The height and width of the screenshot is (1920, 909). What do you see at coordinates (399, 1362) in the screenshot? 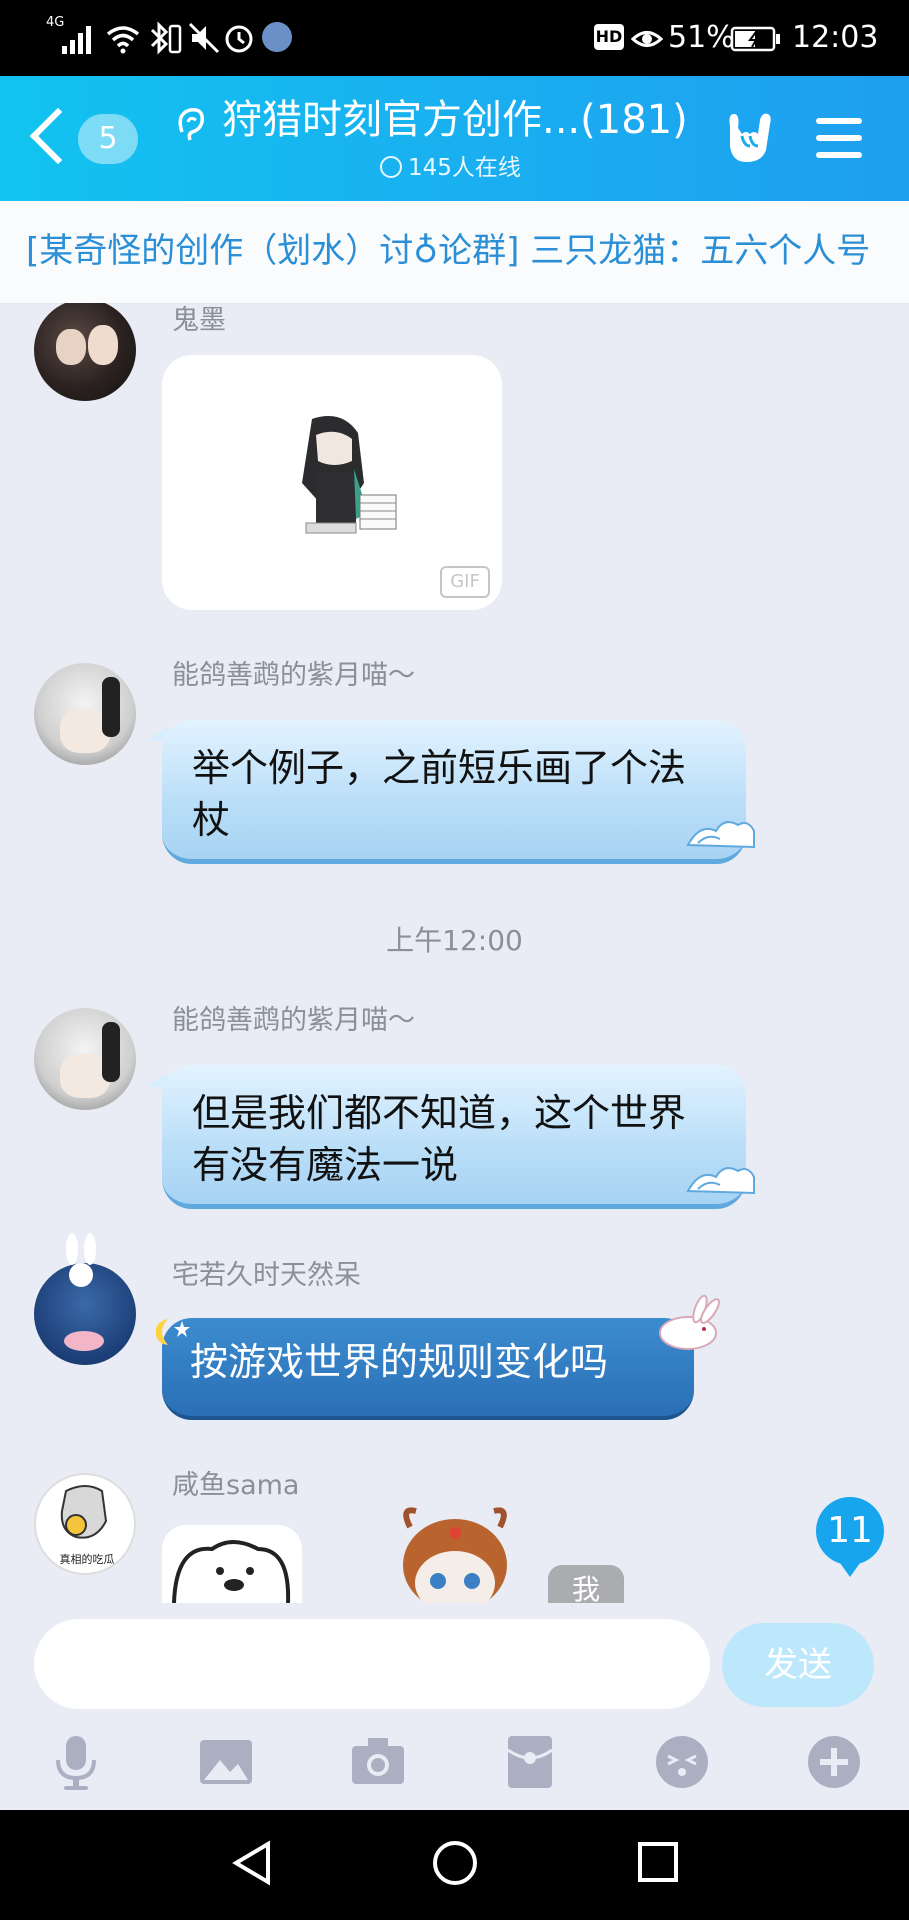
I see `message-text: 按游戏世界的规则变化吗` at bounding box center [399, 1362].